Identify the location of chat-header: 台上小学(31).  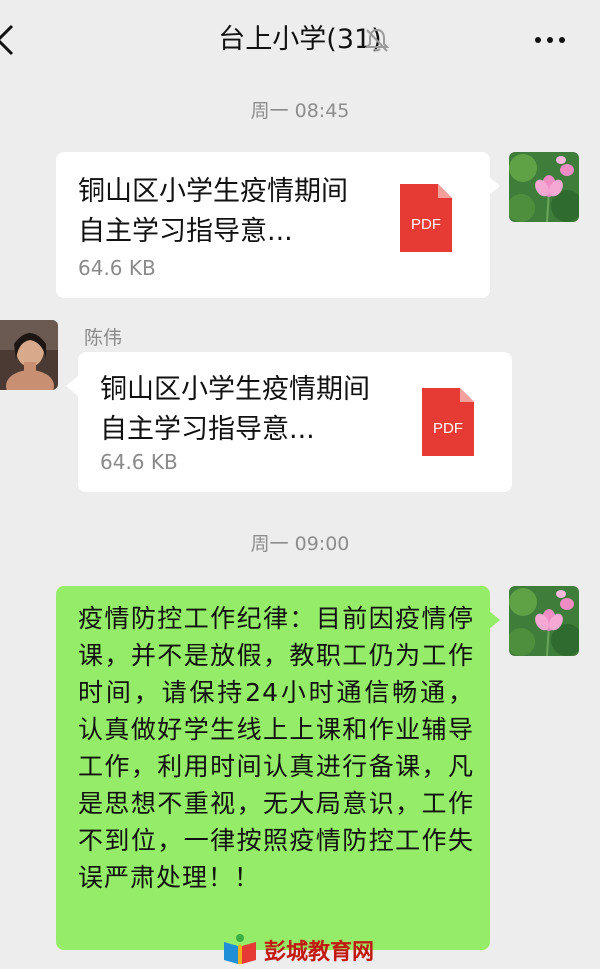
(300, 40).